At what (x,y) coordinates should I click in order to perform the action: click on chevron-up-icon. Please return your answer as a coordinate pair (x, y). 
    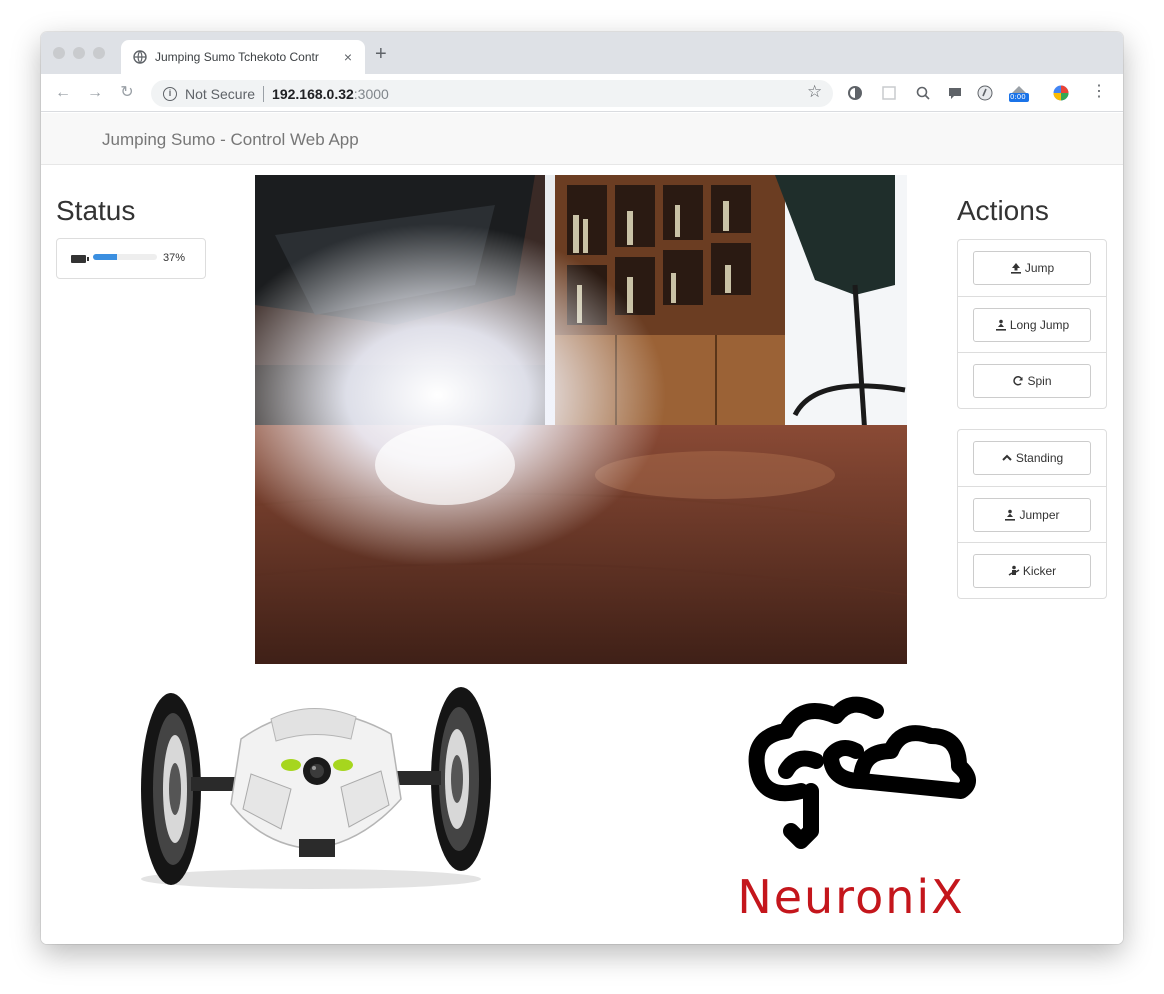
    Looking at the image, I should click on (1007, 457).